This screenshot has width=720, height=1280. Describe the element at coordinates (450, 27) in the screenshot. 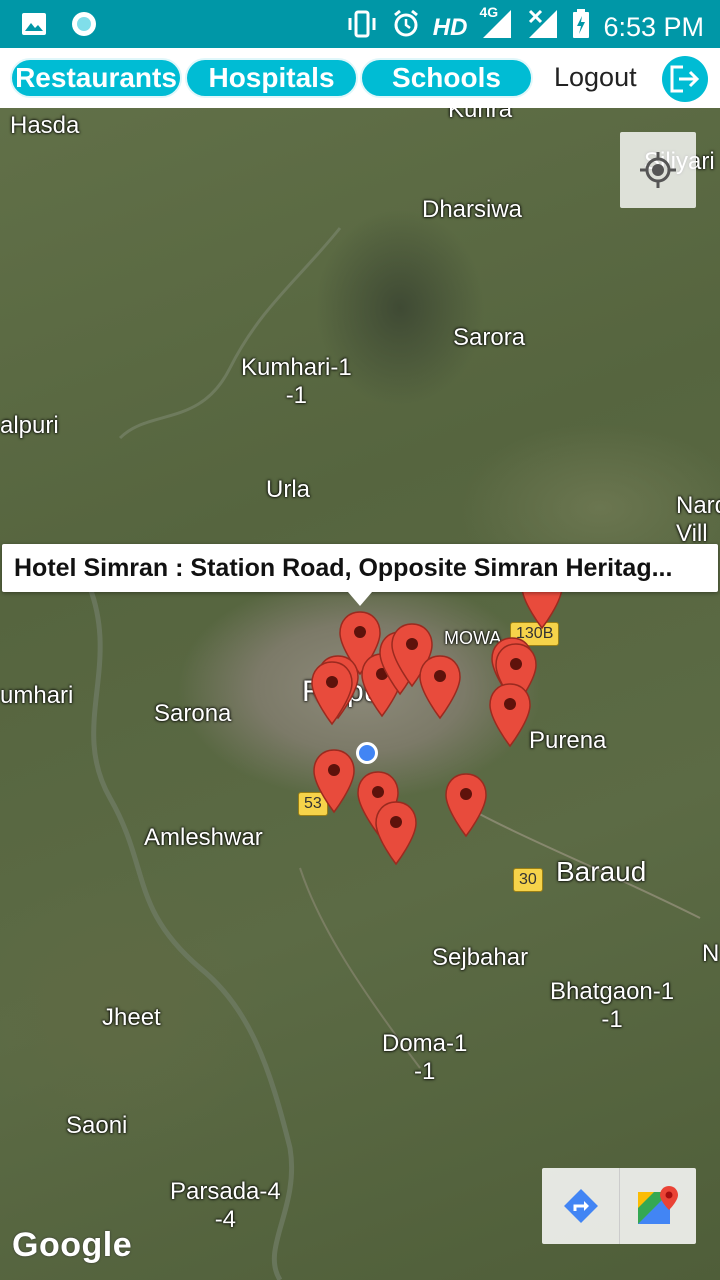

I see `hd-label: HD` at that location.